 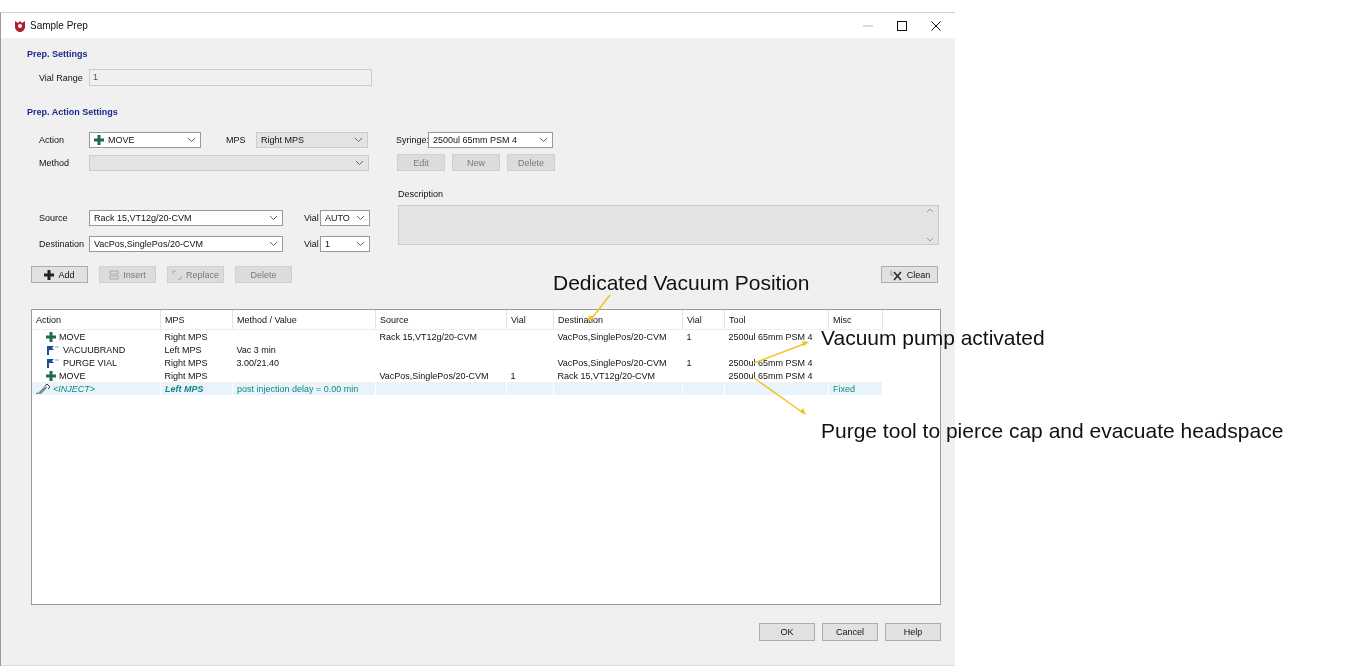 I want to click on table-cell: Fixed, so click(x=844, y=388).